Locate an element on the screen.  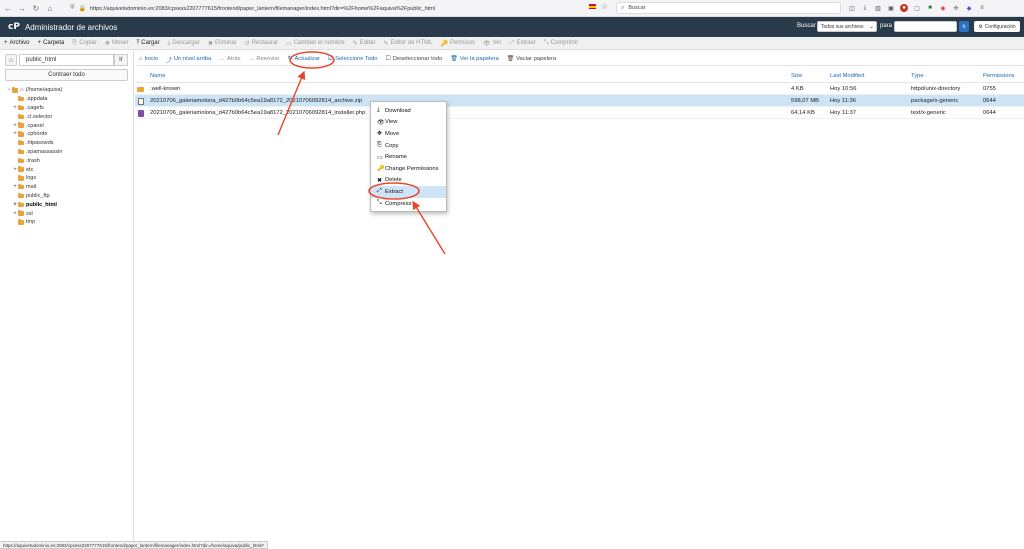
toolbar-copiar-button: ⎘ Copiar is located at coordinates (84, 43).